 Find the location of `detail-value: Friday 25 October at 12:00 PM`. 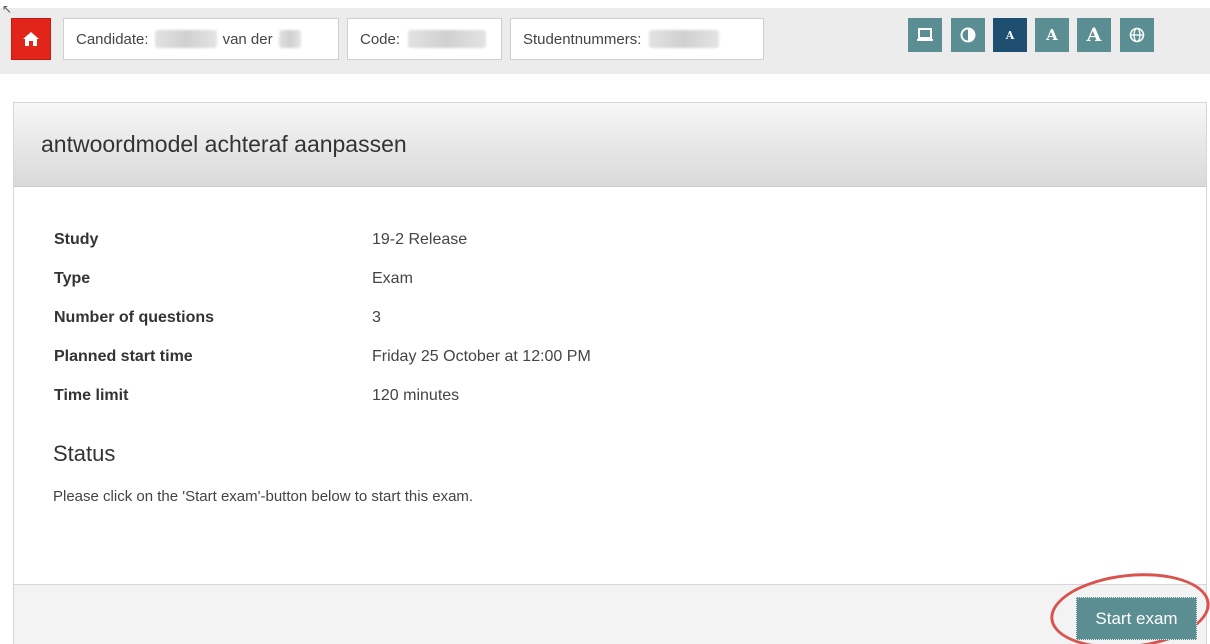

detail-value: Friday 25 October at 12:00 PM is located at coordinates (481, 356).